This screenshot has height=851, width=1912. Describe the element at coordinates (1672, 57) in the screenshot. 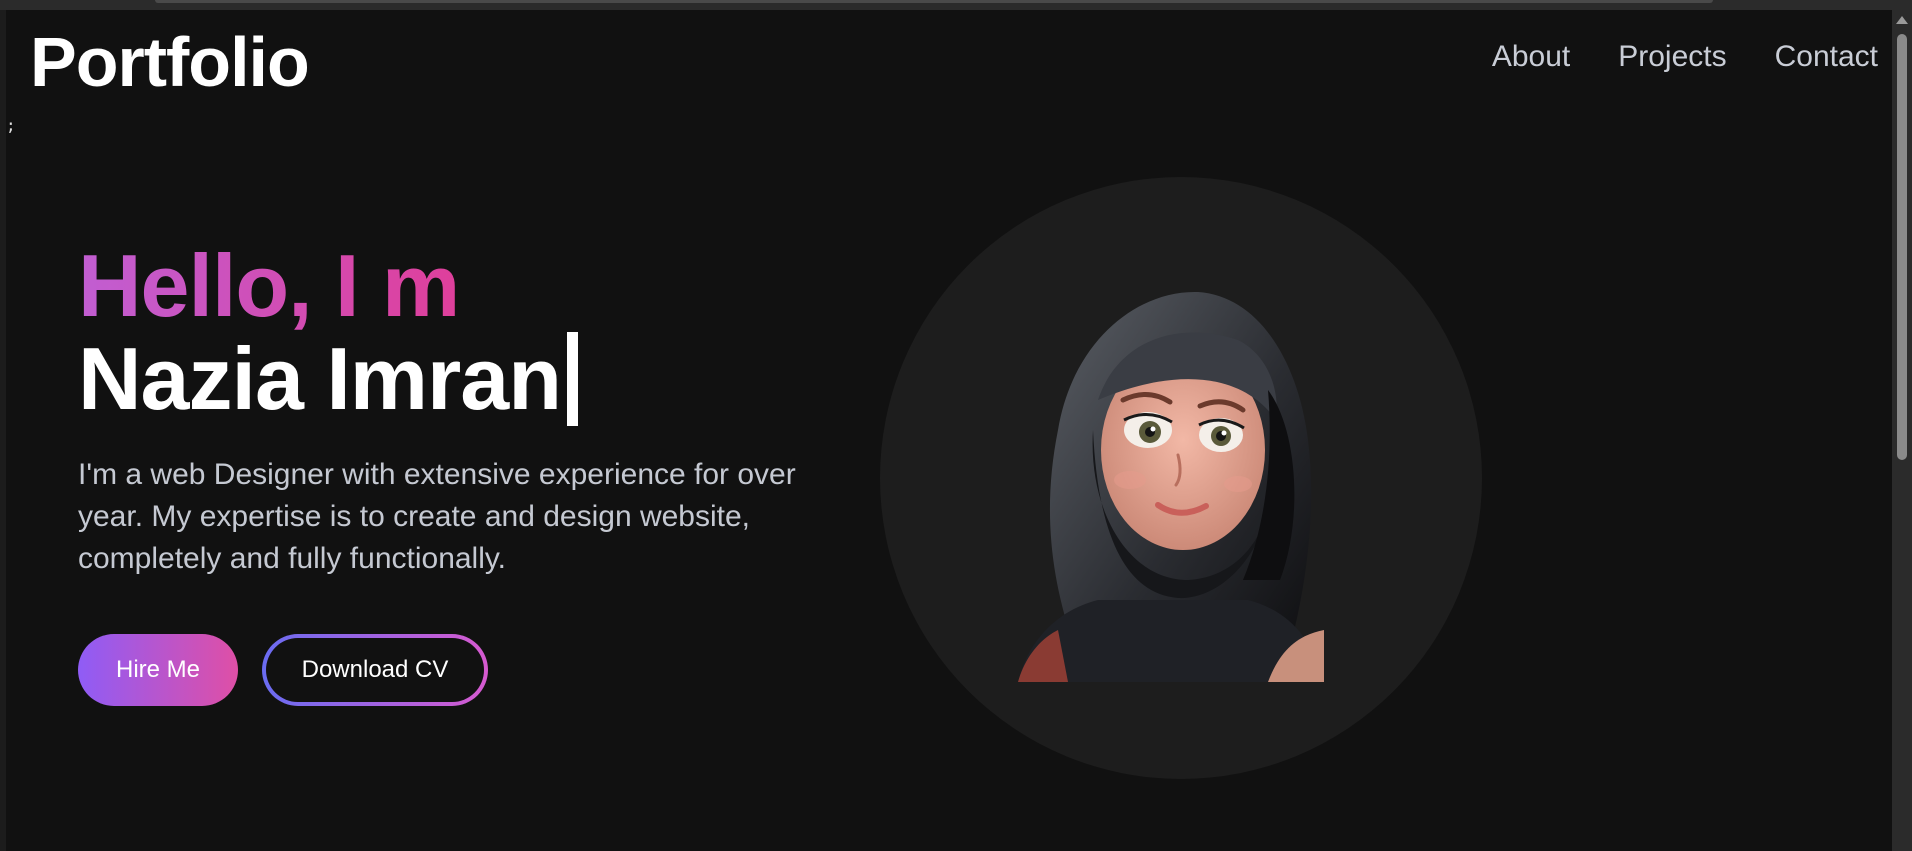

I see `nav-projects: Projects` at that location.